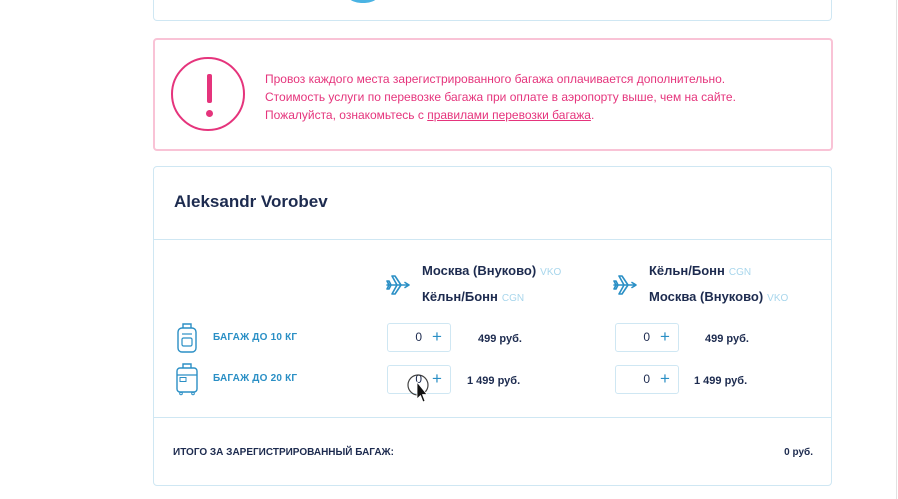 The height and width of the screenshot is (499, 898). Describe the element at coordinates (251, 201) in the screenshot. I see `passenger-name: Aleksandr Vorobev` at that location.